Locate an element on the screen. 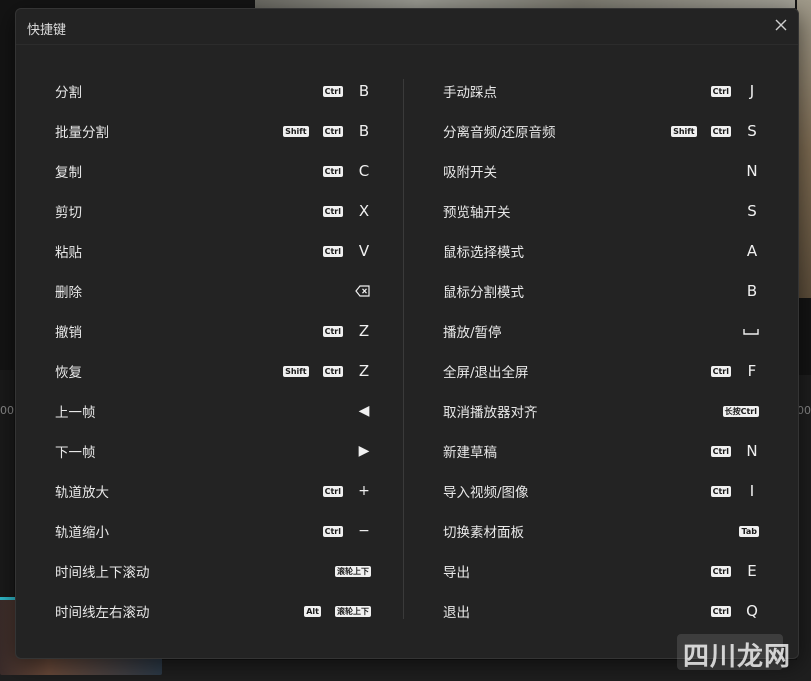 This screenshot has width=811, height=681. shortcut-label: 鼠标分割模式 is located at coordinates (483, 293).